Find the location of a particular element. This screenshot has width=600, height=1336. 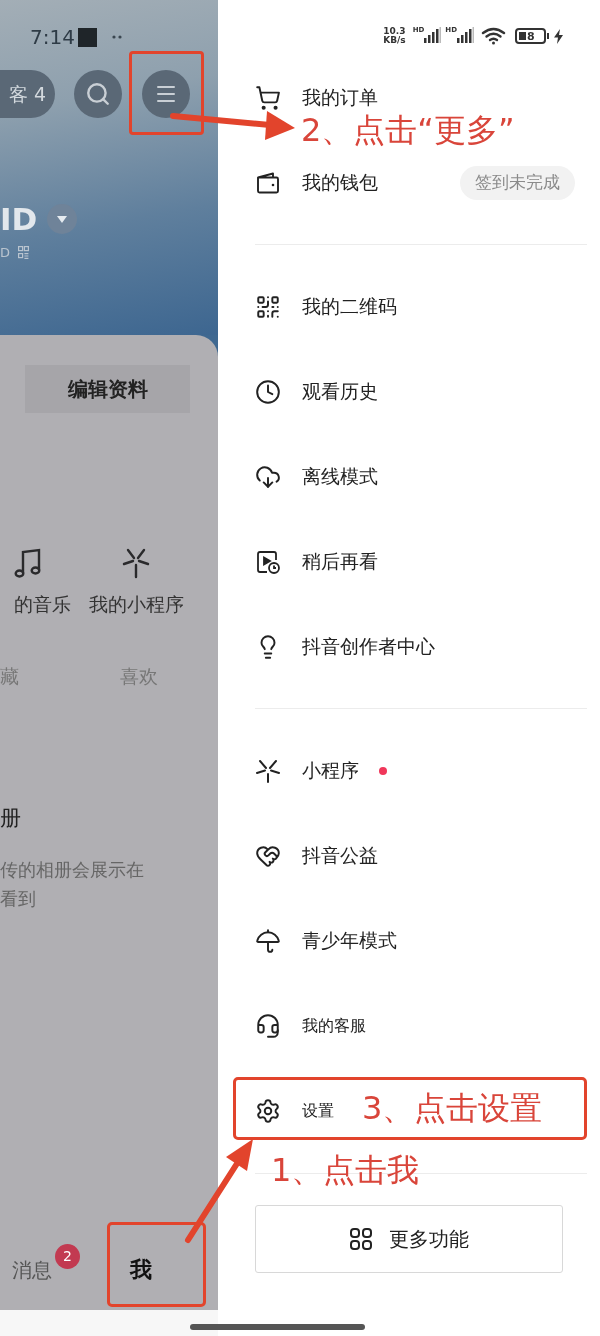

menu-button is located at coordinates (166, 94).